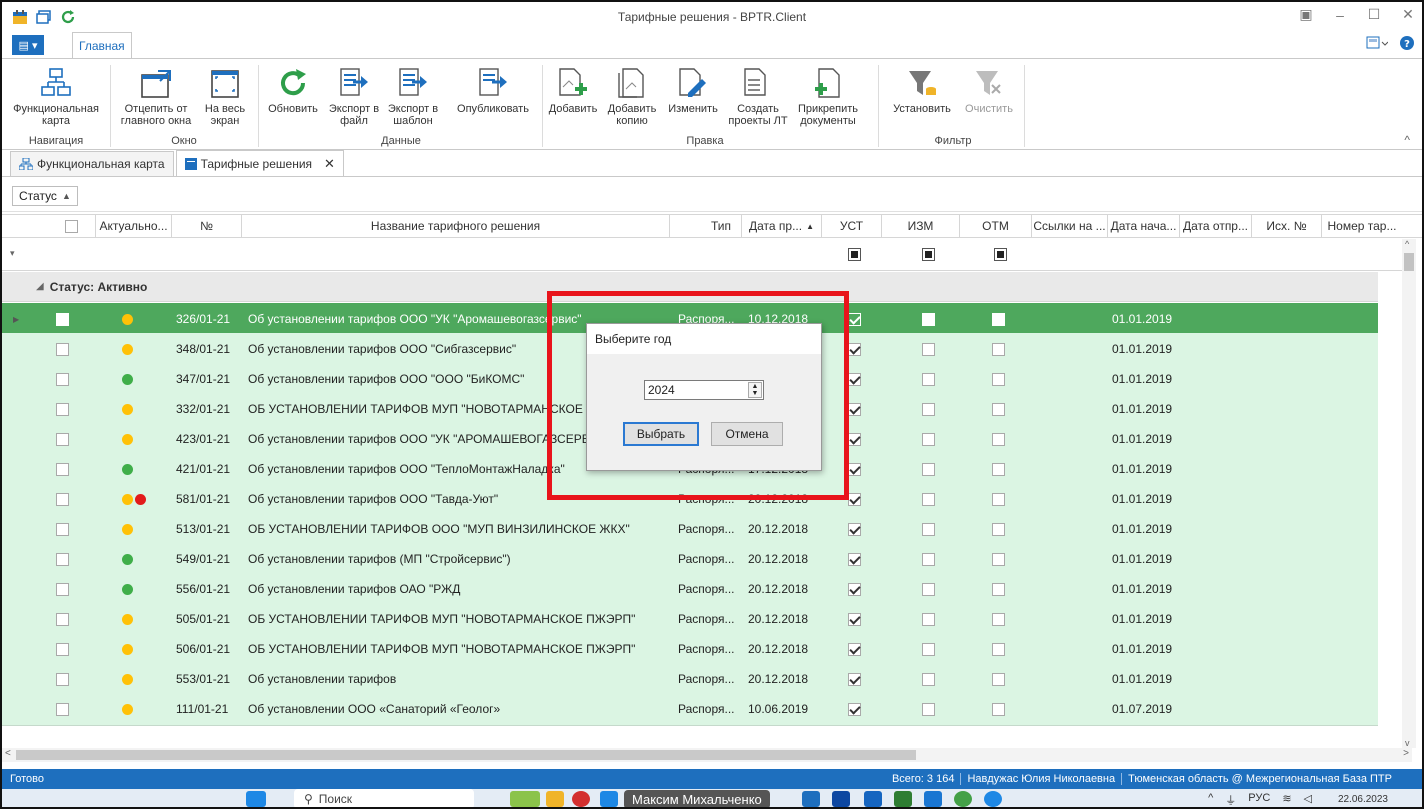 Image resolution: width=1424 pixels, height=809 pixels. Describe the element at coordinates (758, 93) in the screenshot. I see `create-lt-button: Создать проекты ЛТ` at that location.